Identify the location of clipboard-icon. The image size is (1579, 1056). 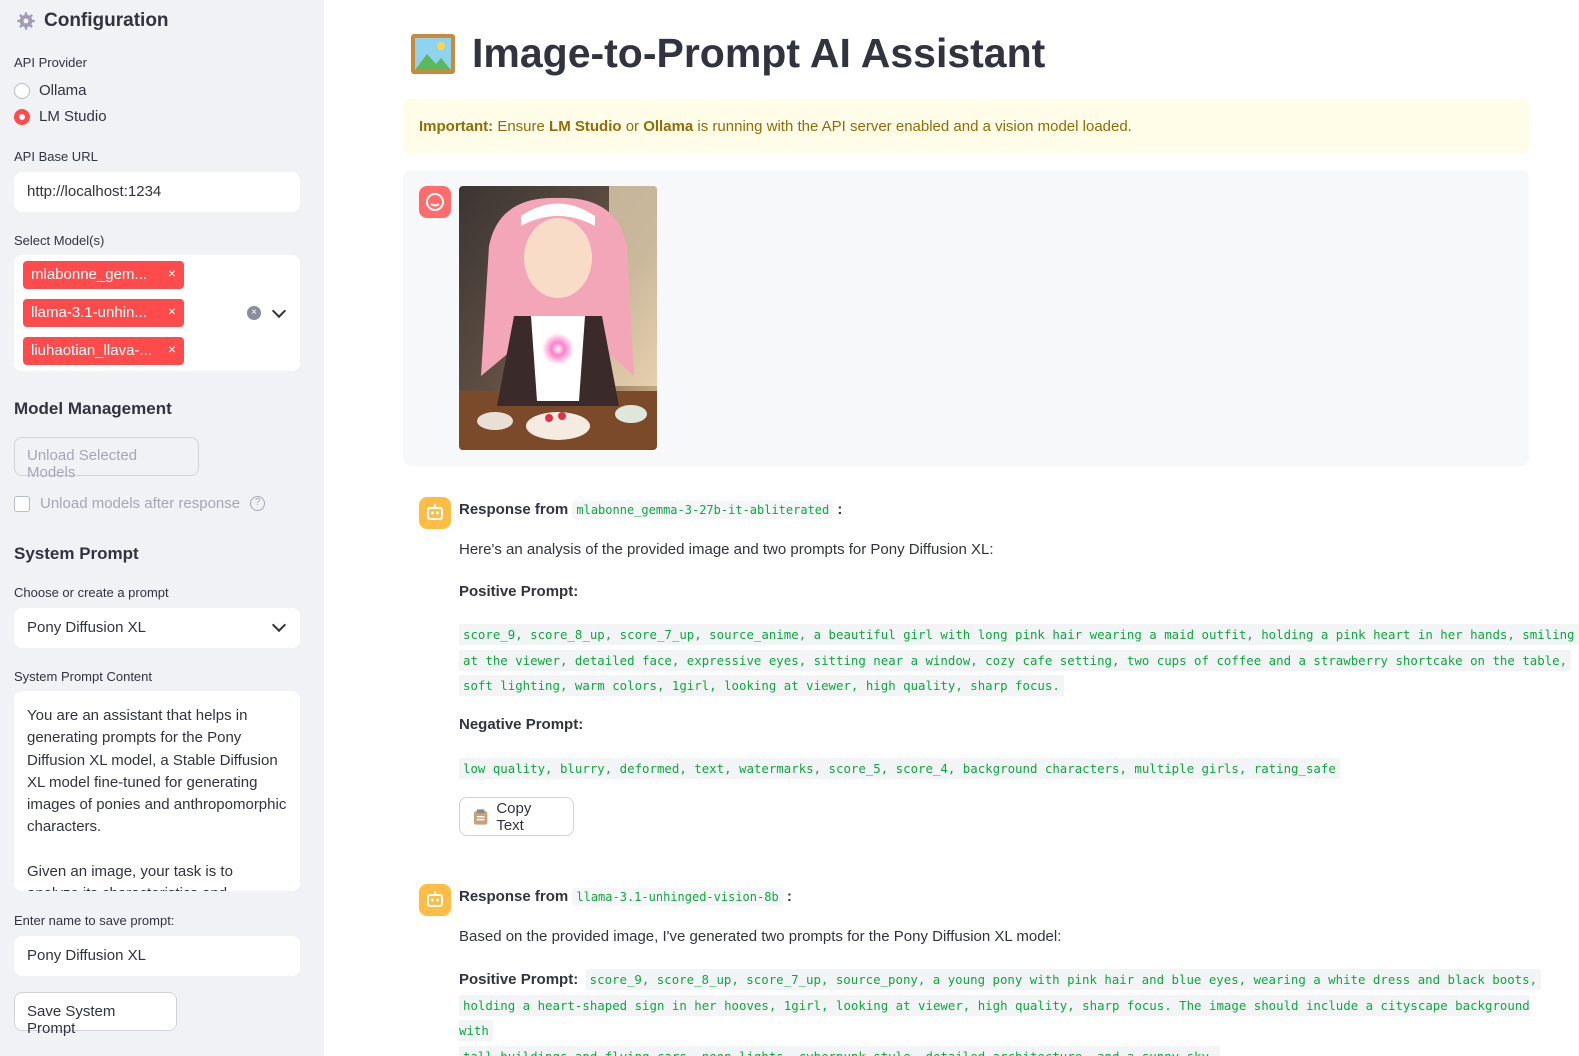
(480, 816).